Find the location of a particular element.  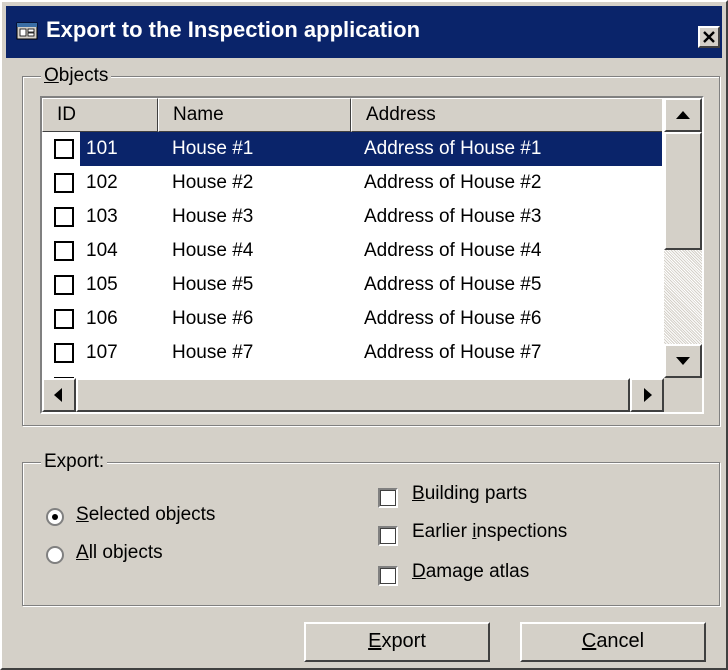

row-address: Address of House #7 is located at coordinates (453, 352).